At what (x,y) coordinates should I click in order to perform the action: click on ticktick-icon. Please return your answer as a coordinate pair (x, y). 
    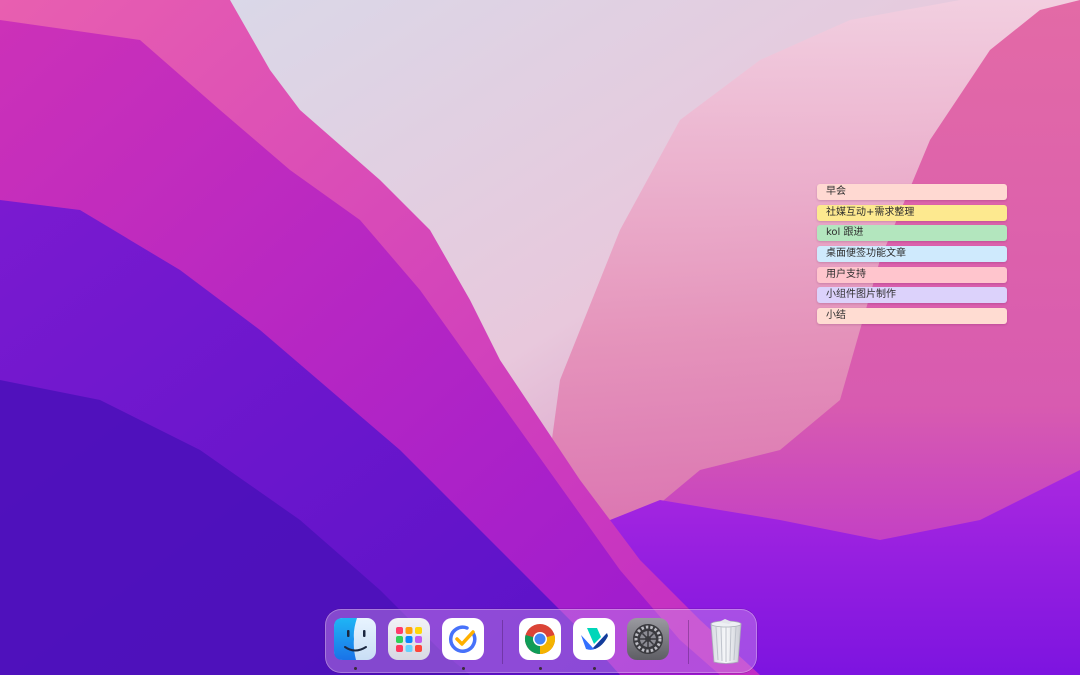
    Looking at the image, I should click on (463, 639).